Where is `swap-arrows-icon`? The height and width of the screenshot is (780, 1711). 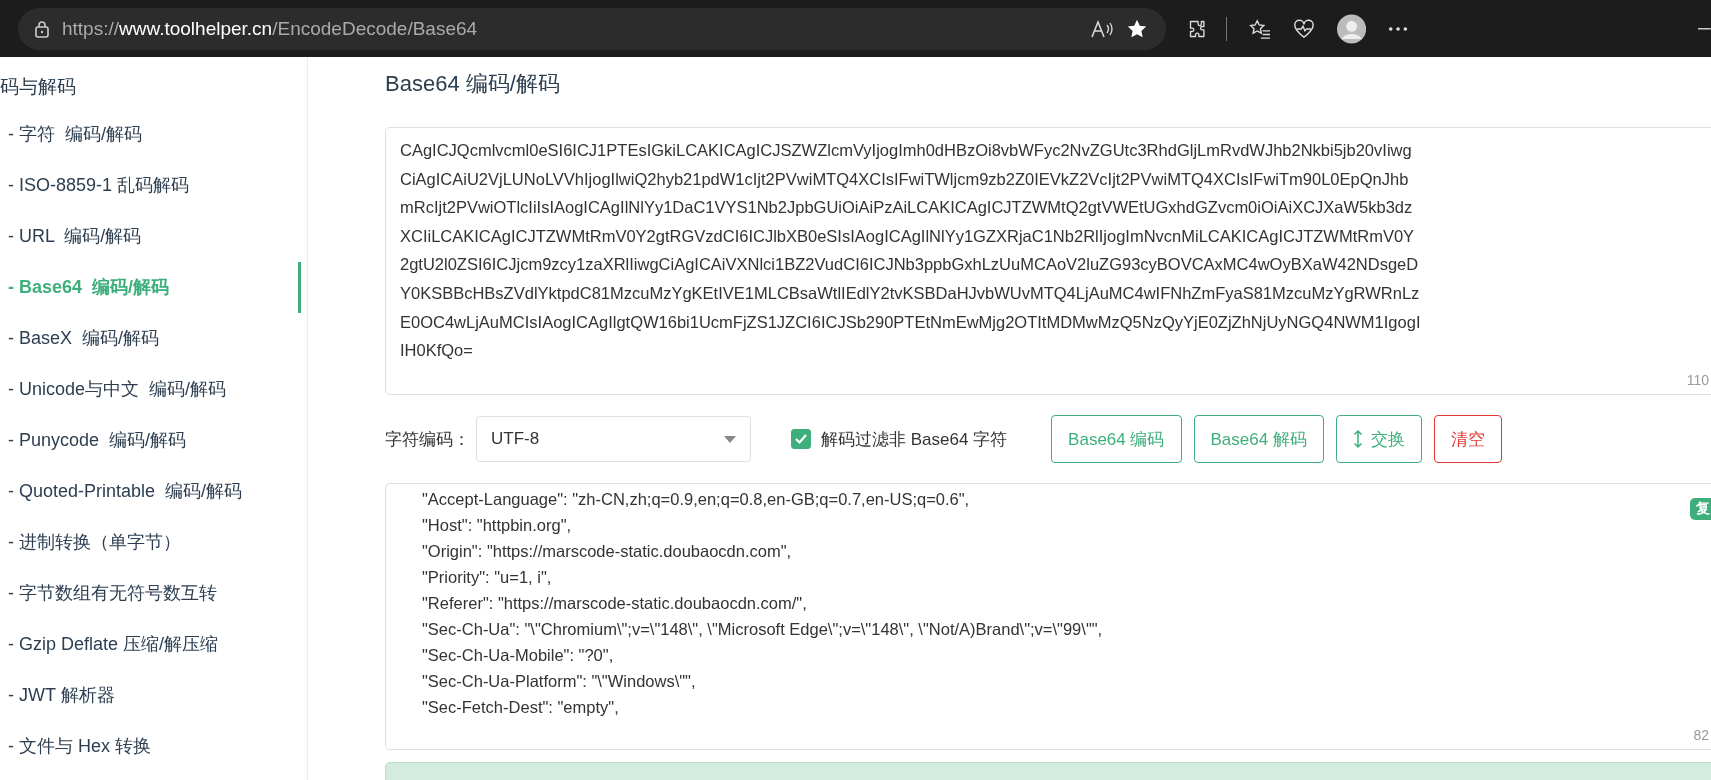 swap-arrows-icon is located at coordinates (1357, 439).